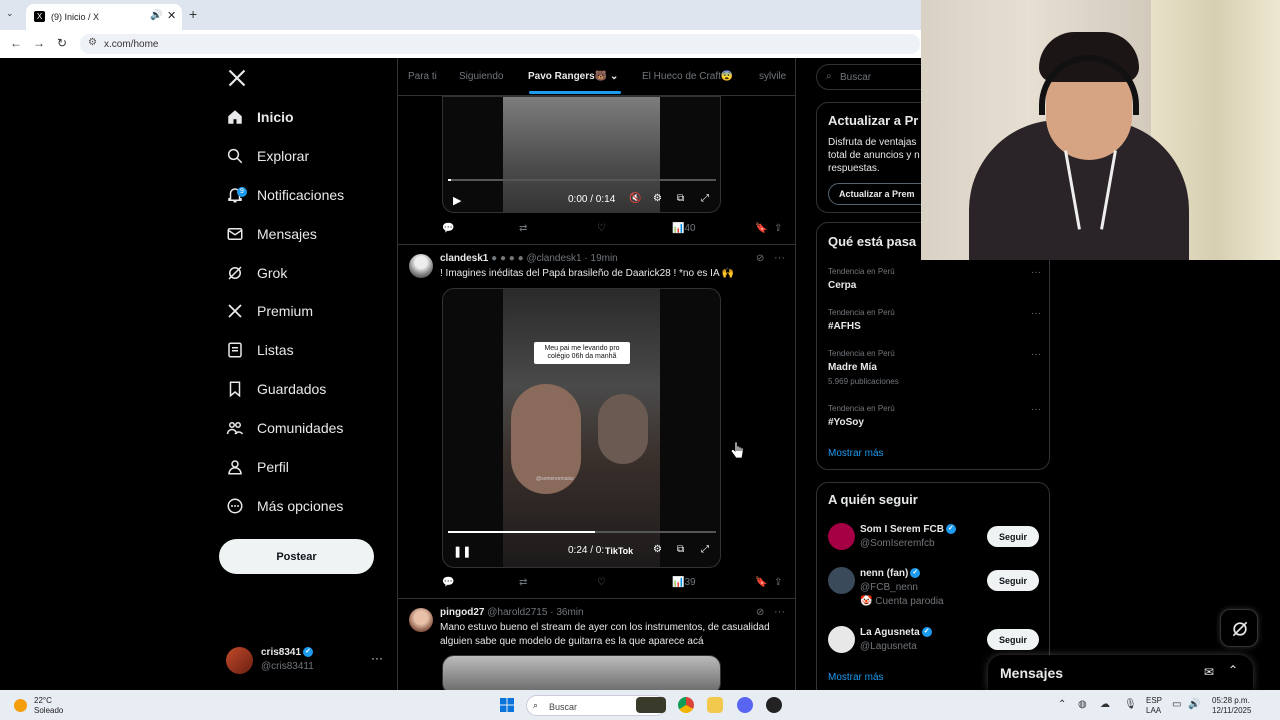 The width and height of the screenshot is (1280, 720). Describe the element at coordinates (774, 705) in the screenshot. I see `obs-icon` at that location.